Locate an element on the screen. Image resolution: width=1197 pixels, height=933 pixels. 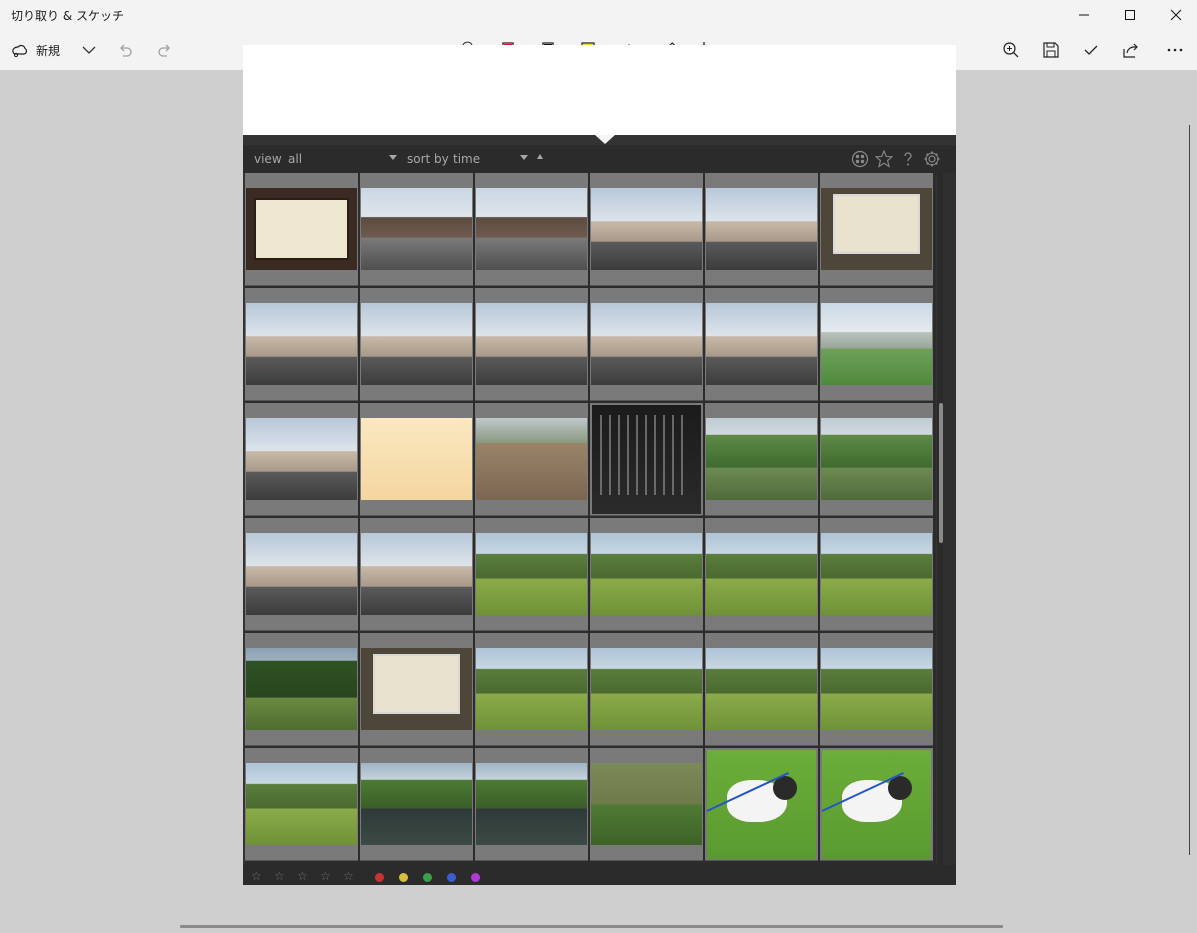
new-snip-button: 新規 is located at coordinates (40, 50).